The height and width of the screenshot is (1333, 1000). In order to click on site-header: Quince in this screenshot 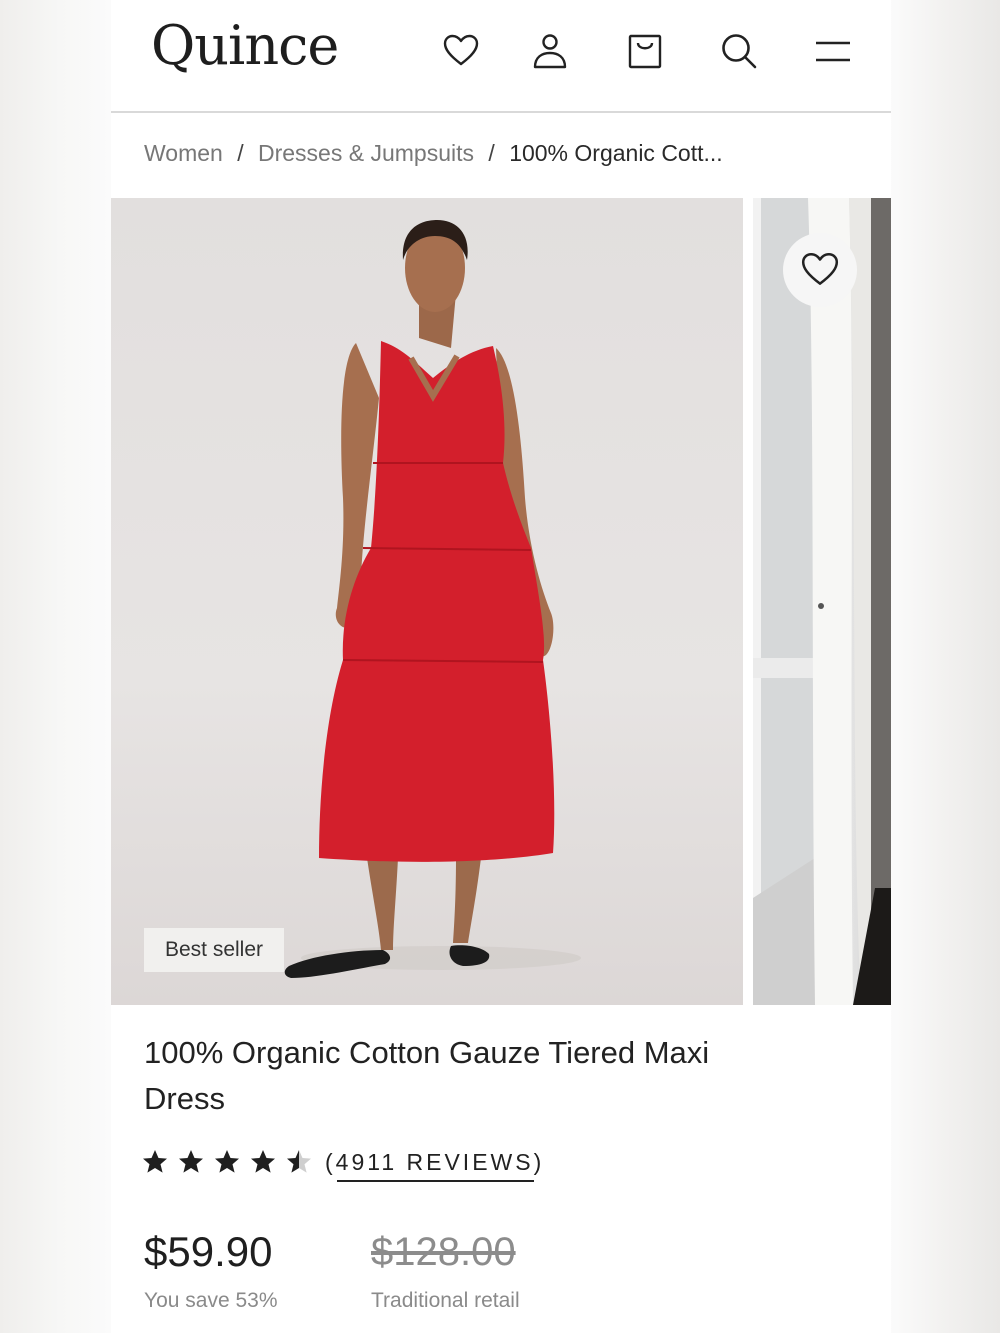, I will do `click(501, 56)`.